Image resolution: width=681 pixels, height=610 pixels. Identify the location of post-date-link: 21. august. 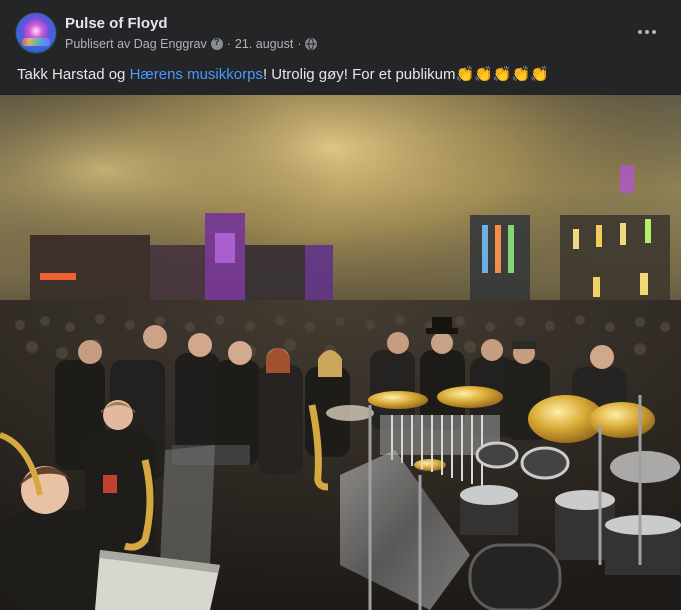
(264, 44).